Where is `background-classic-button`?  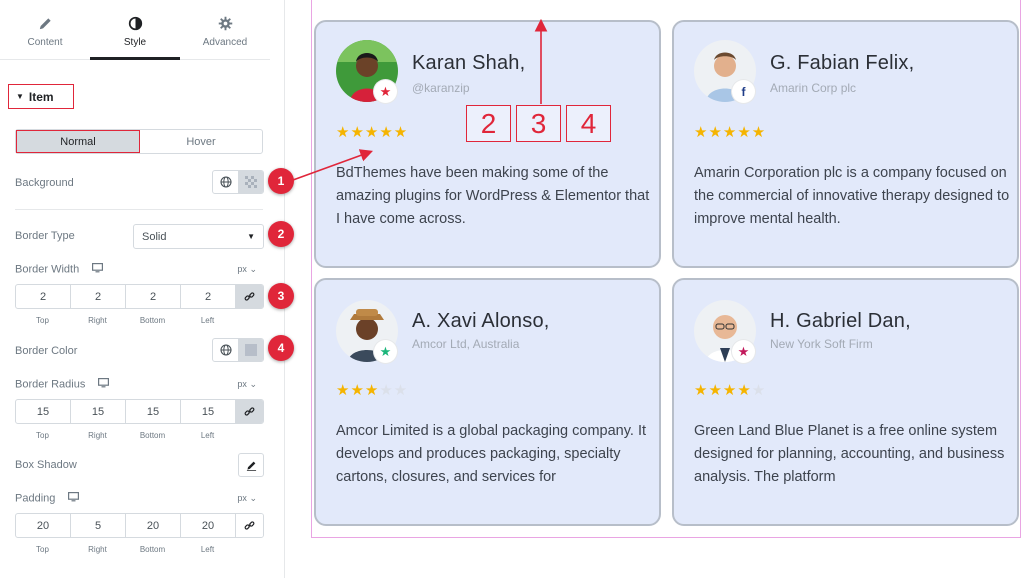 background-classic-button is located at coordinates (250, 182).